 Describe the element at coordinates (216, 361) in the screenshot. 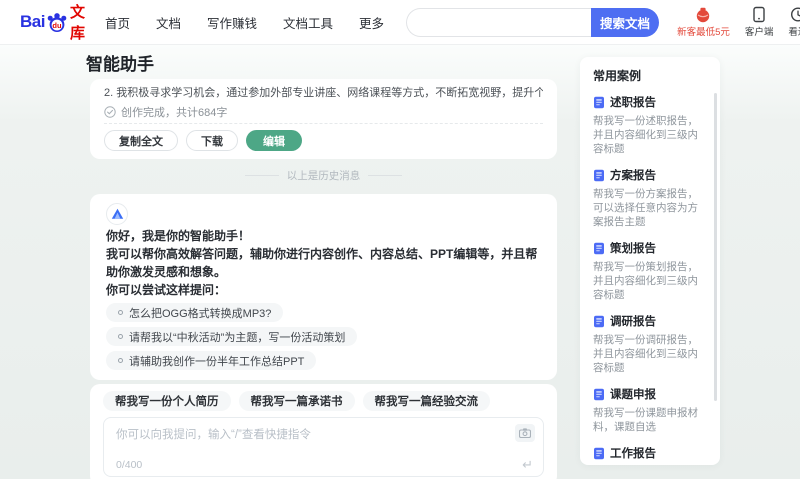

I see `suggested-question-text: 请辅助我创作一份半年工作总结PPT` at that location.